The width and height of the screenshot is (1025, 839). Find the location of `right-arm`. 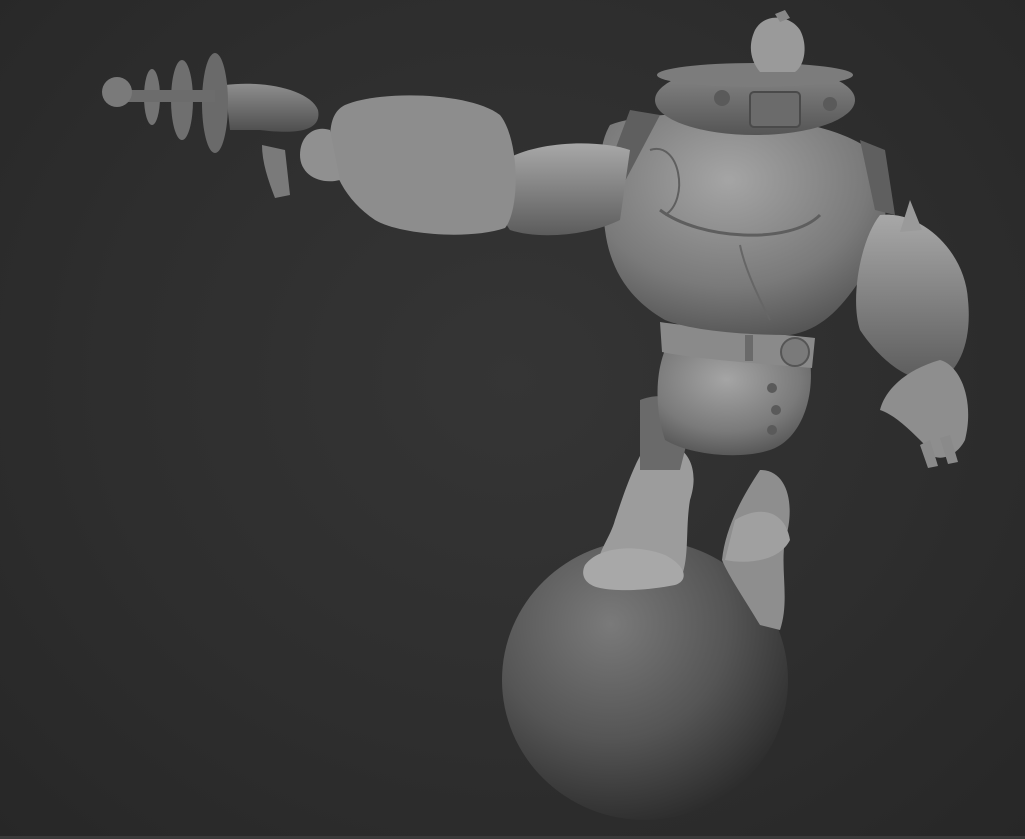

right-arm is located at coordinates (912, 297).